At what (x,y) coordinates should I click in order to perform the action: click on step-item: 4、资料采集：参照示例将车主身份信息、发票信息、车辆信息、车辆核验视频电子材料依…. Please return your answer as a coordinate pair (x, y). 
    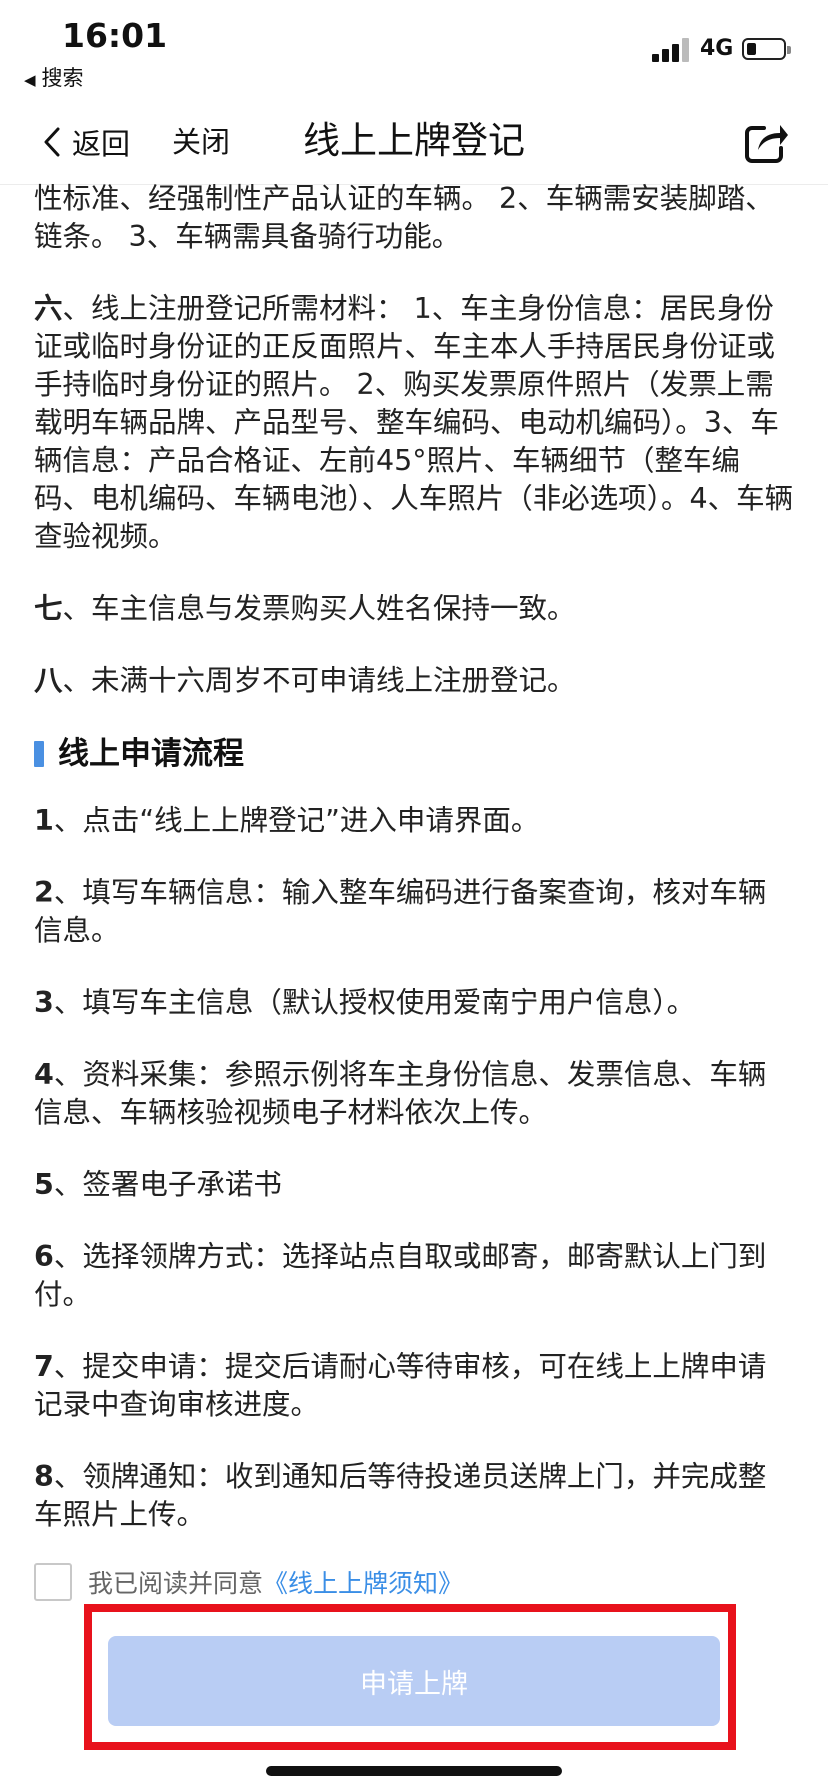
    Looking at the image, I should click on (414, 1094).